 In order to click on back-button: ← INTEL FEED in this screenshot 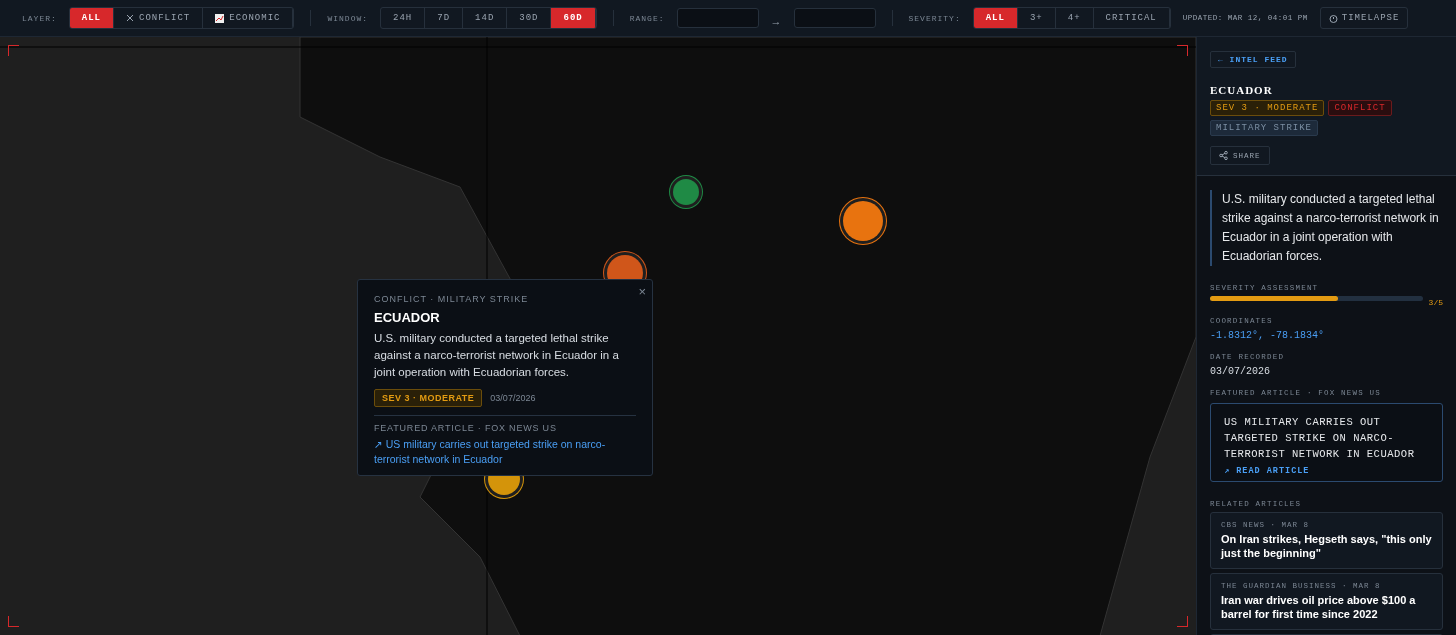, I will do `click(1253, 59)`.